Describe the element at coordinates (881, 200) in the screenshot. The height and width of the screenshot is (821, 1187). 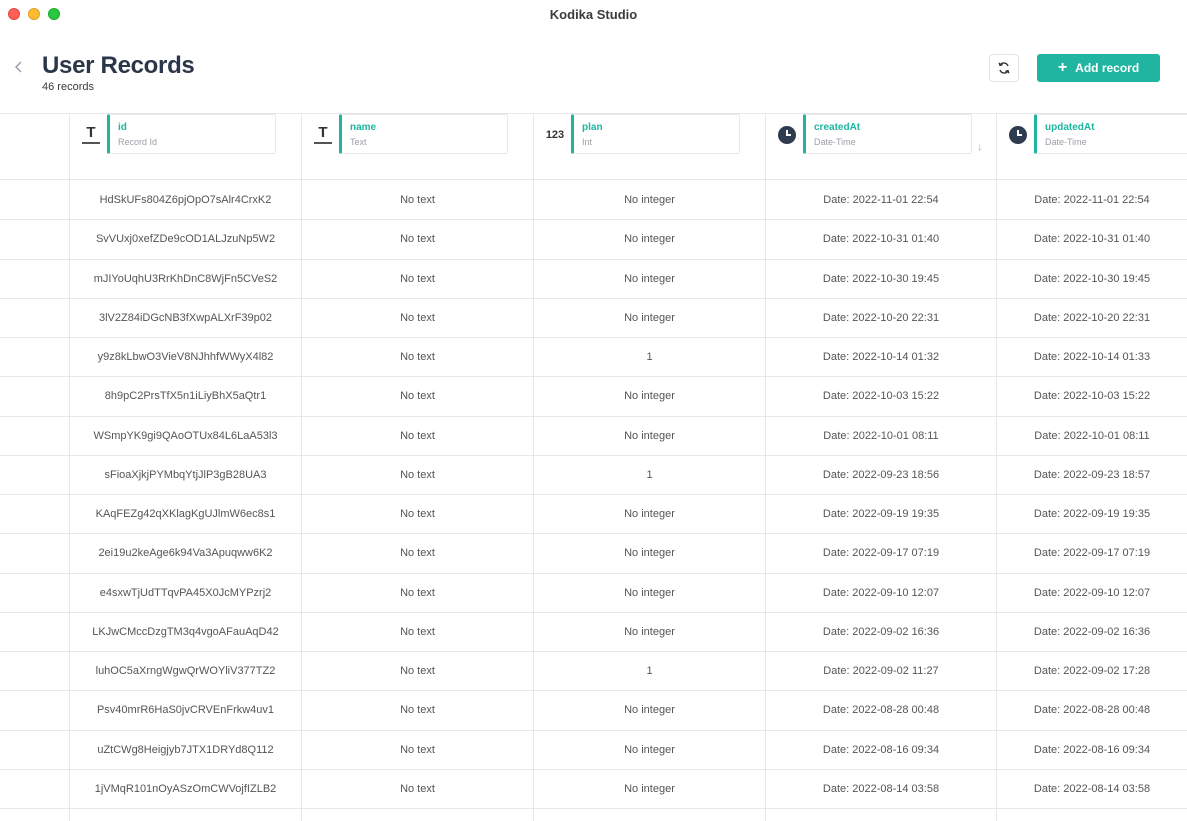
I see `cell-createdAt: Date: 2022-11-01 22:54` at that location.